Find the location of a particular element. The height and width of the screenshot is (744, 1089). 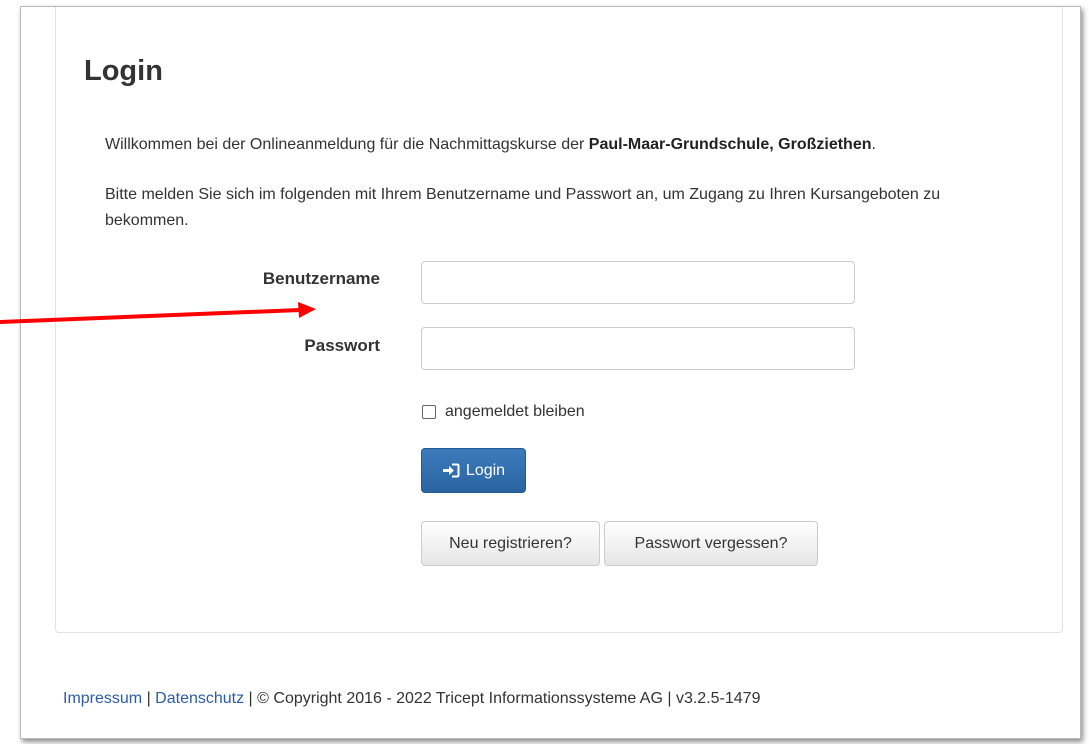

school-name: Paul-Maar-Grundschule, Großziethen is located at coordinates (730, 144).